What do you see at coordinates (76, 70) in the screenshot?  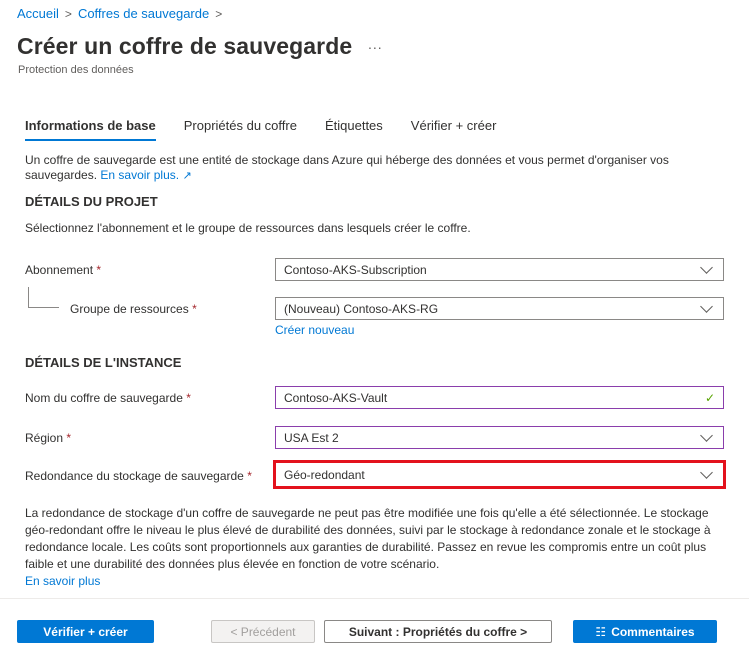 I see `page-subtitle: Protection des données` at bounding box center [76, 70].